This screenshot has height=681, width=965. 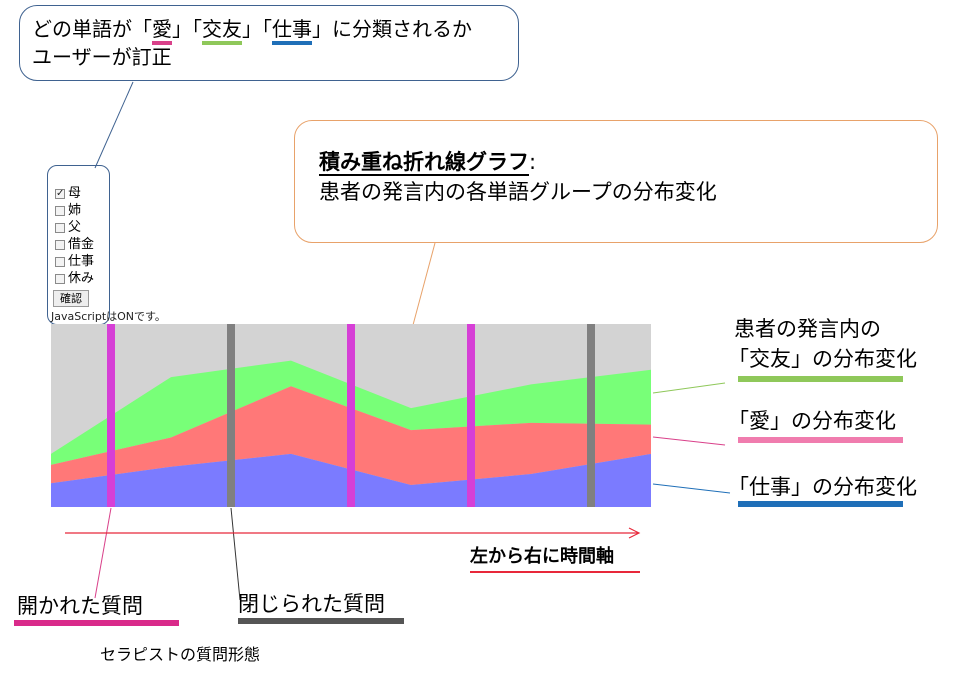 I want to click on word-social: 交友, so click(x=222, y=31).